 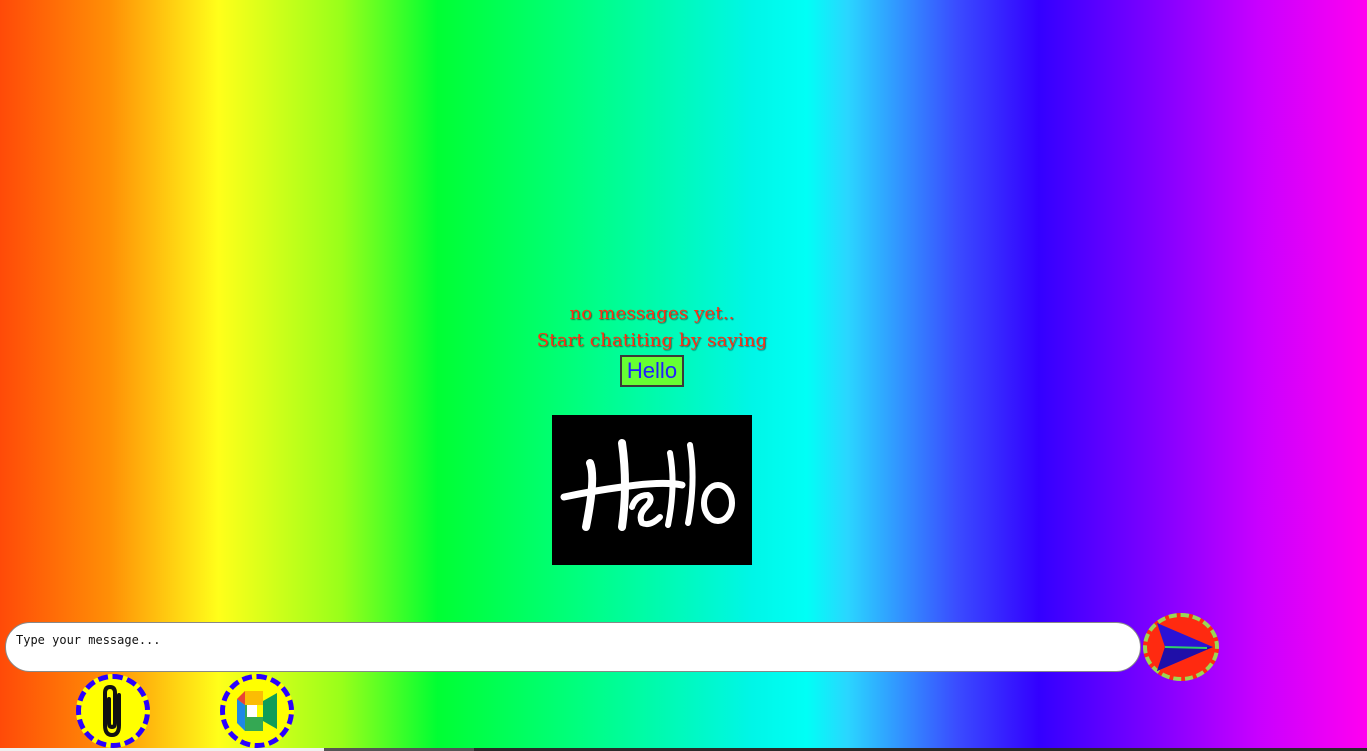 I want to click on send-arrow-icon, so click(x=1185, y=647).